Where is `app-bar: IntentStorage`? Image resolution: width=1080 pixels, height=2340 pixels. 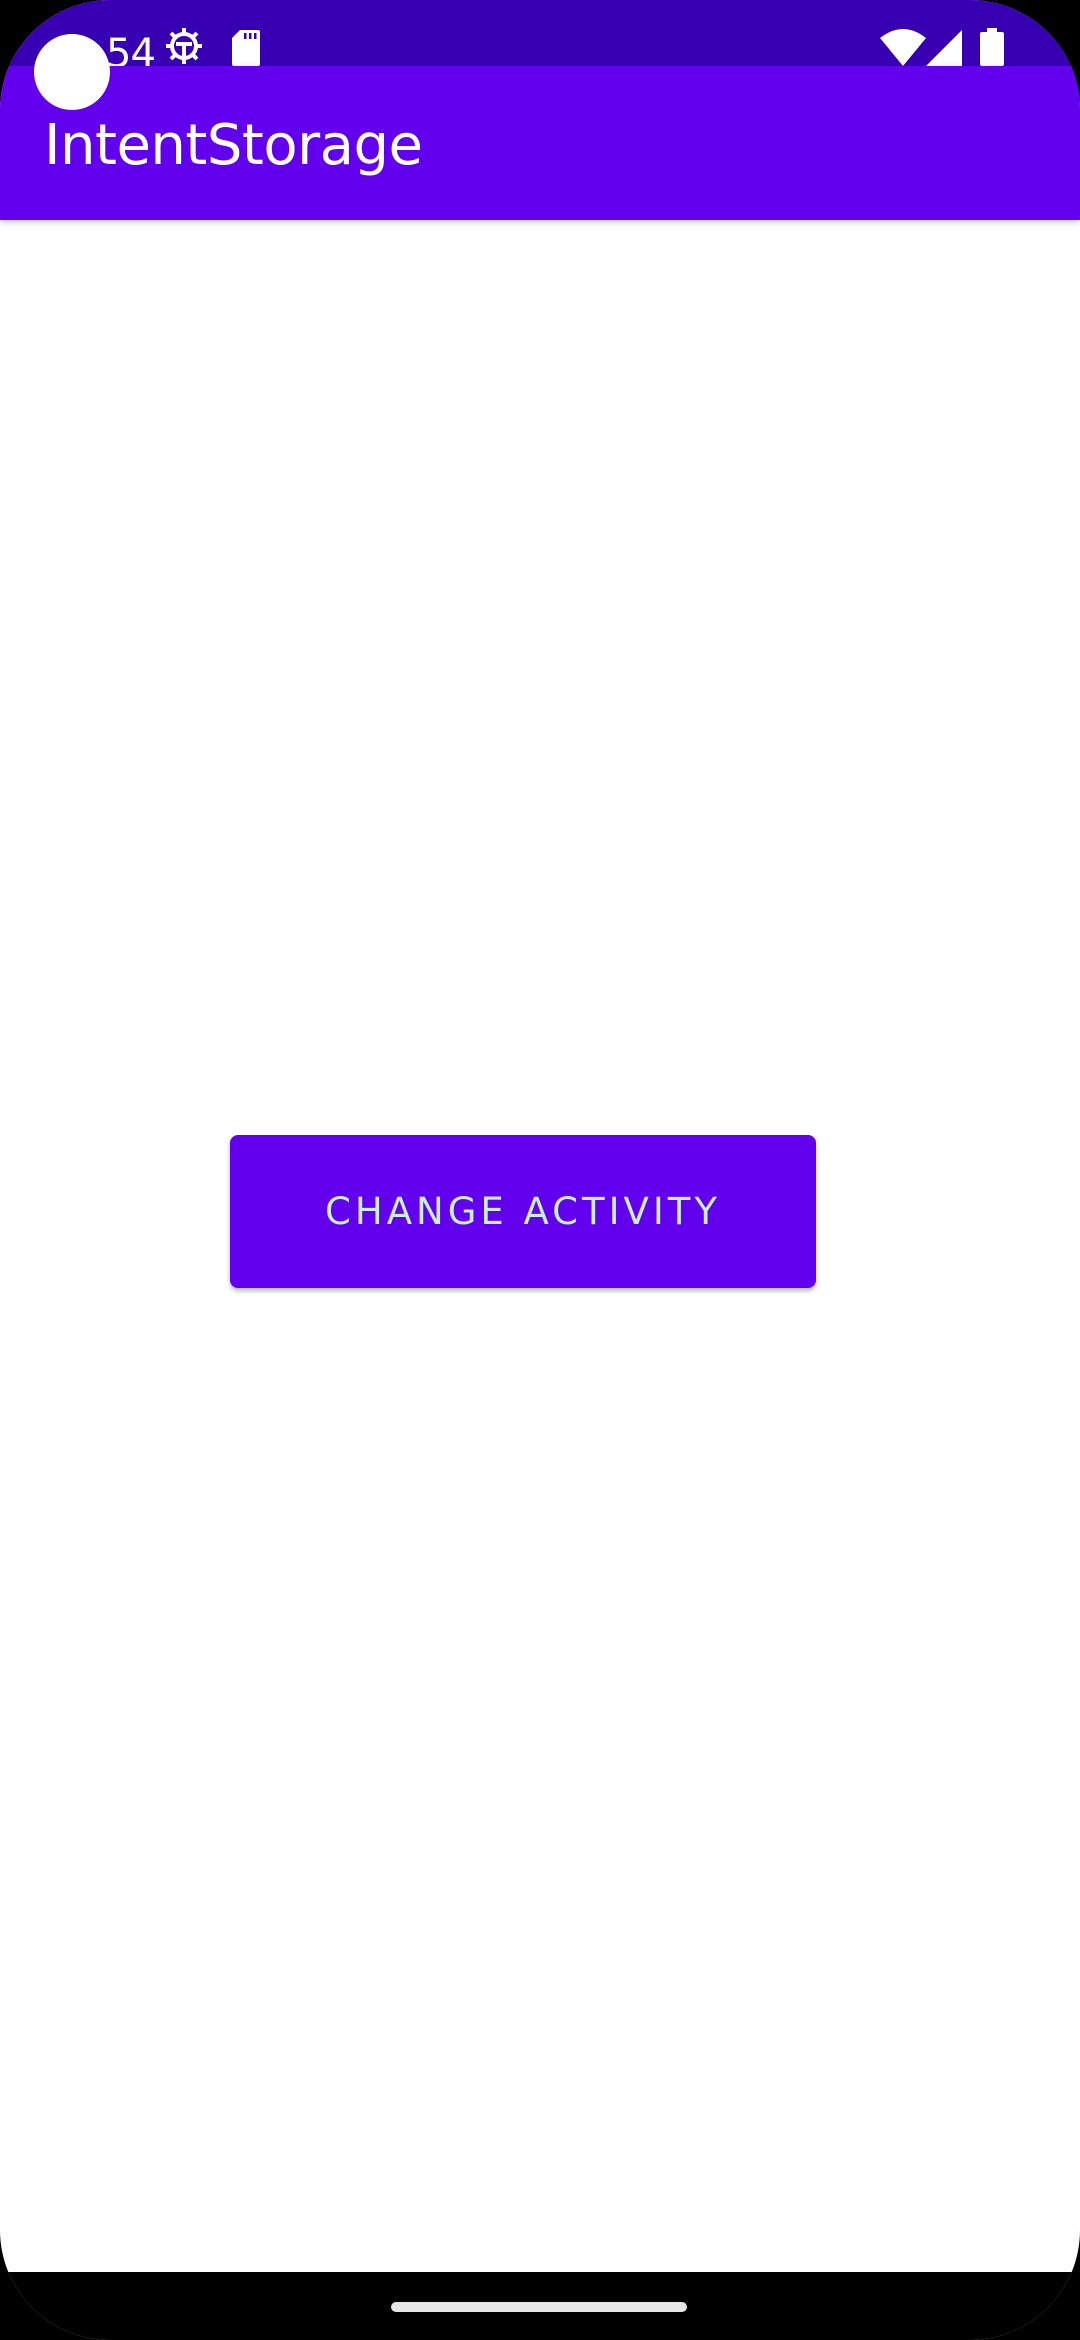
app-bar: IntentStorage is located at coordinates (540, 143).